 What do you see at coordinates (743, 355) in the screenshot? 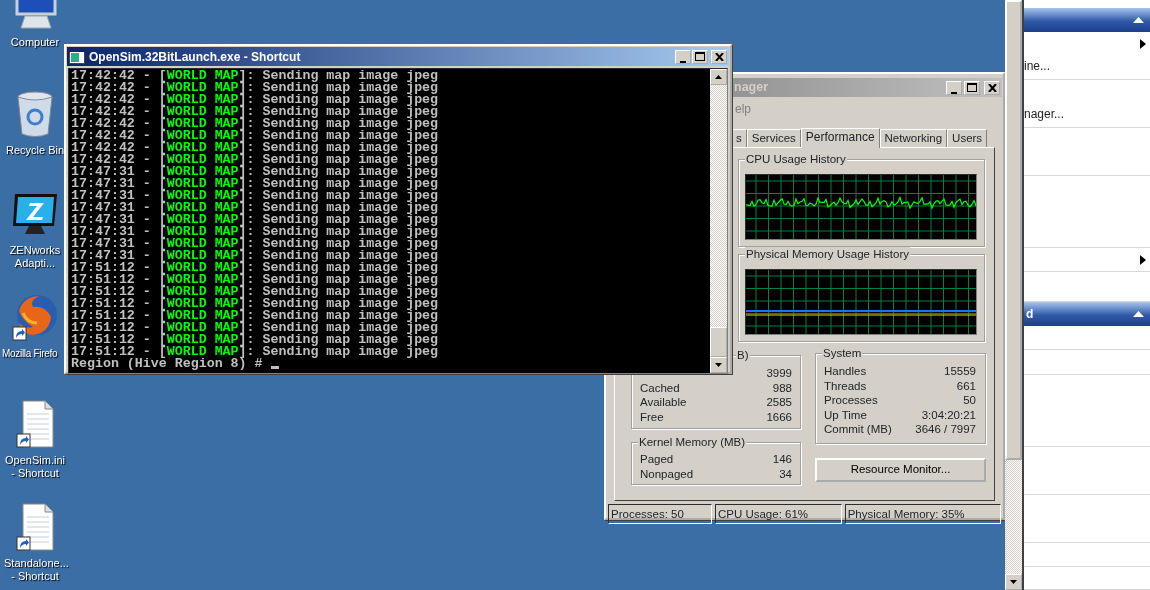
I see `group-title: B)` at bounding box center [743, 355].